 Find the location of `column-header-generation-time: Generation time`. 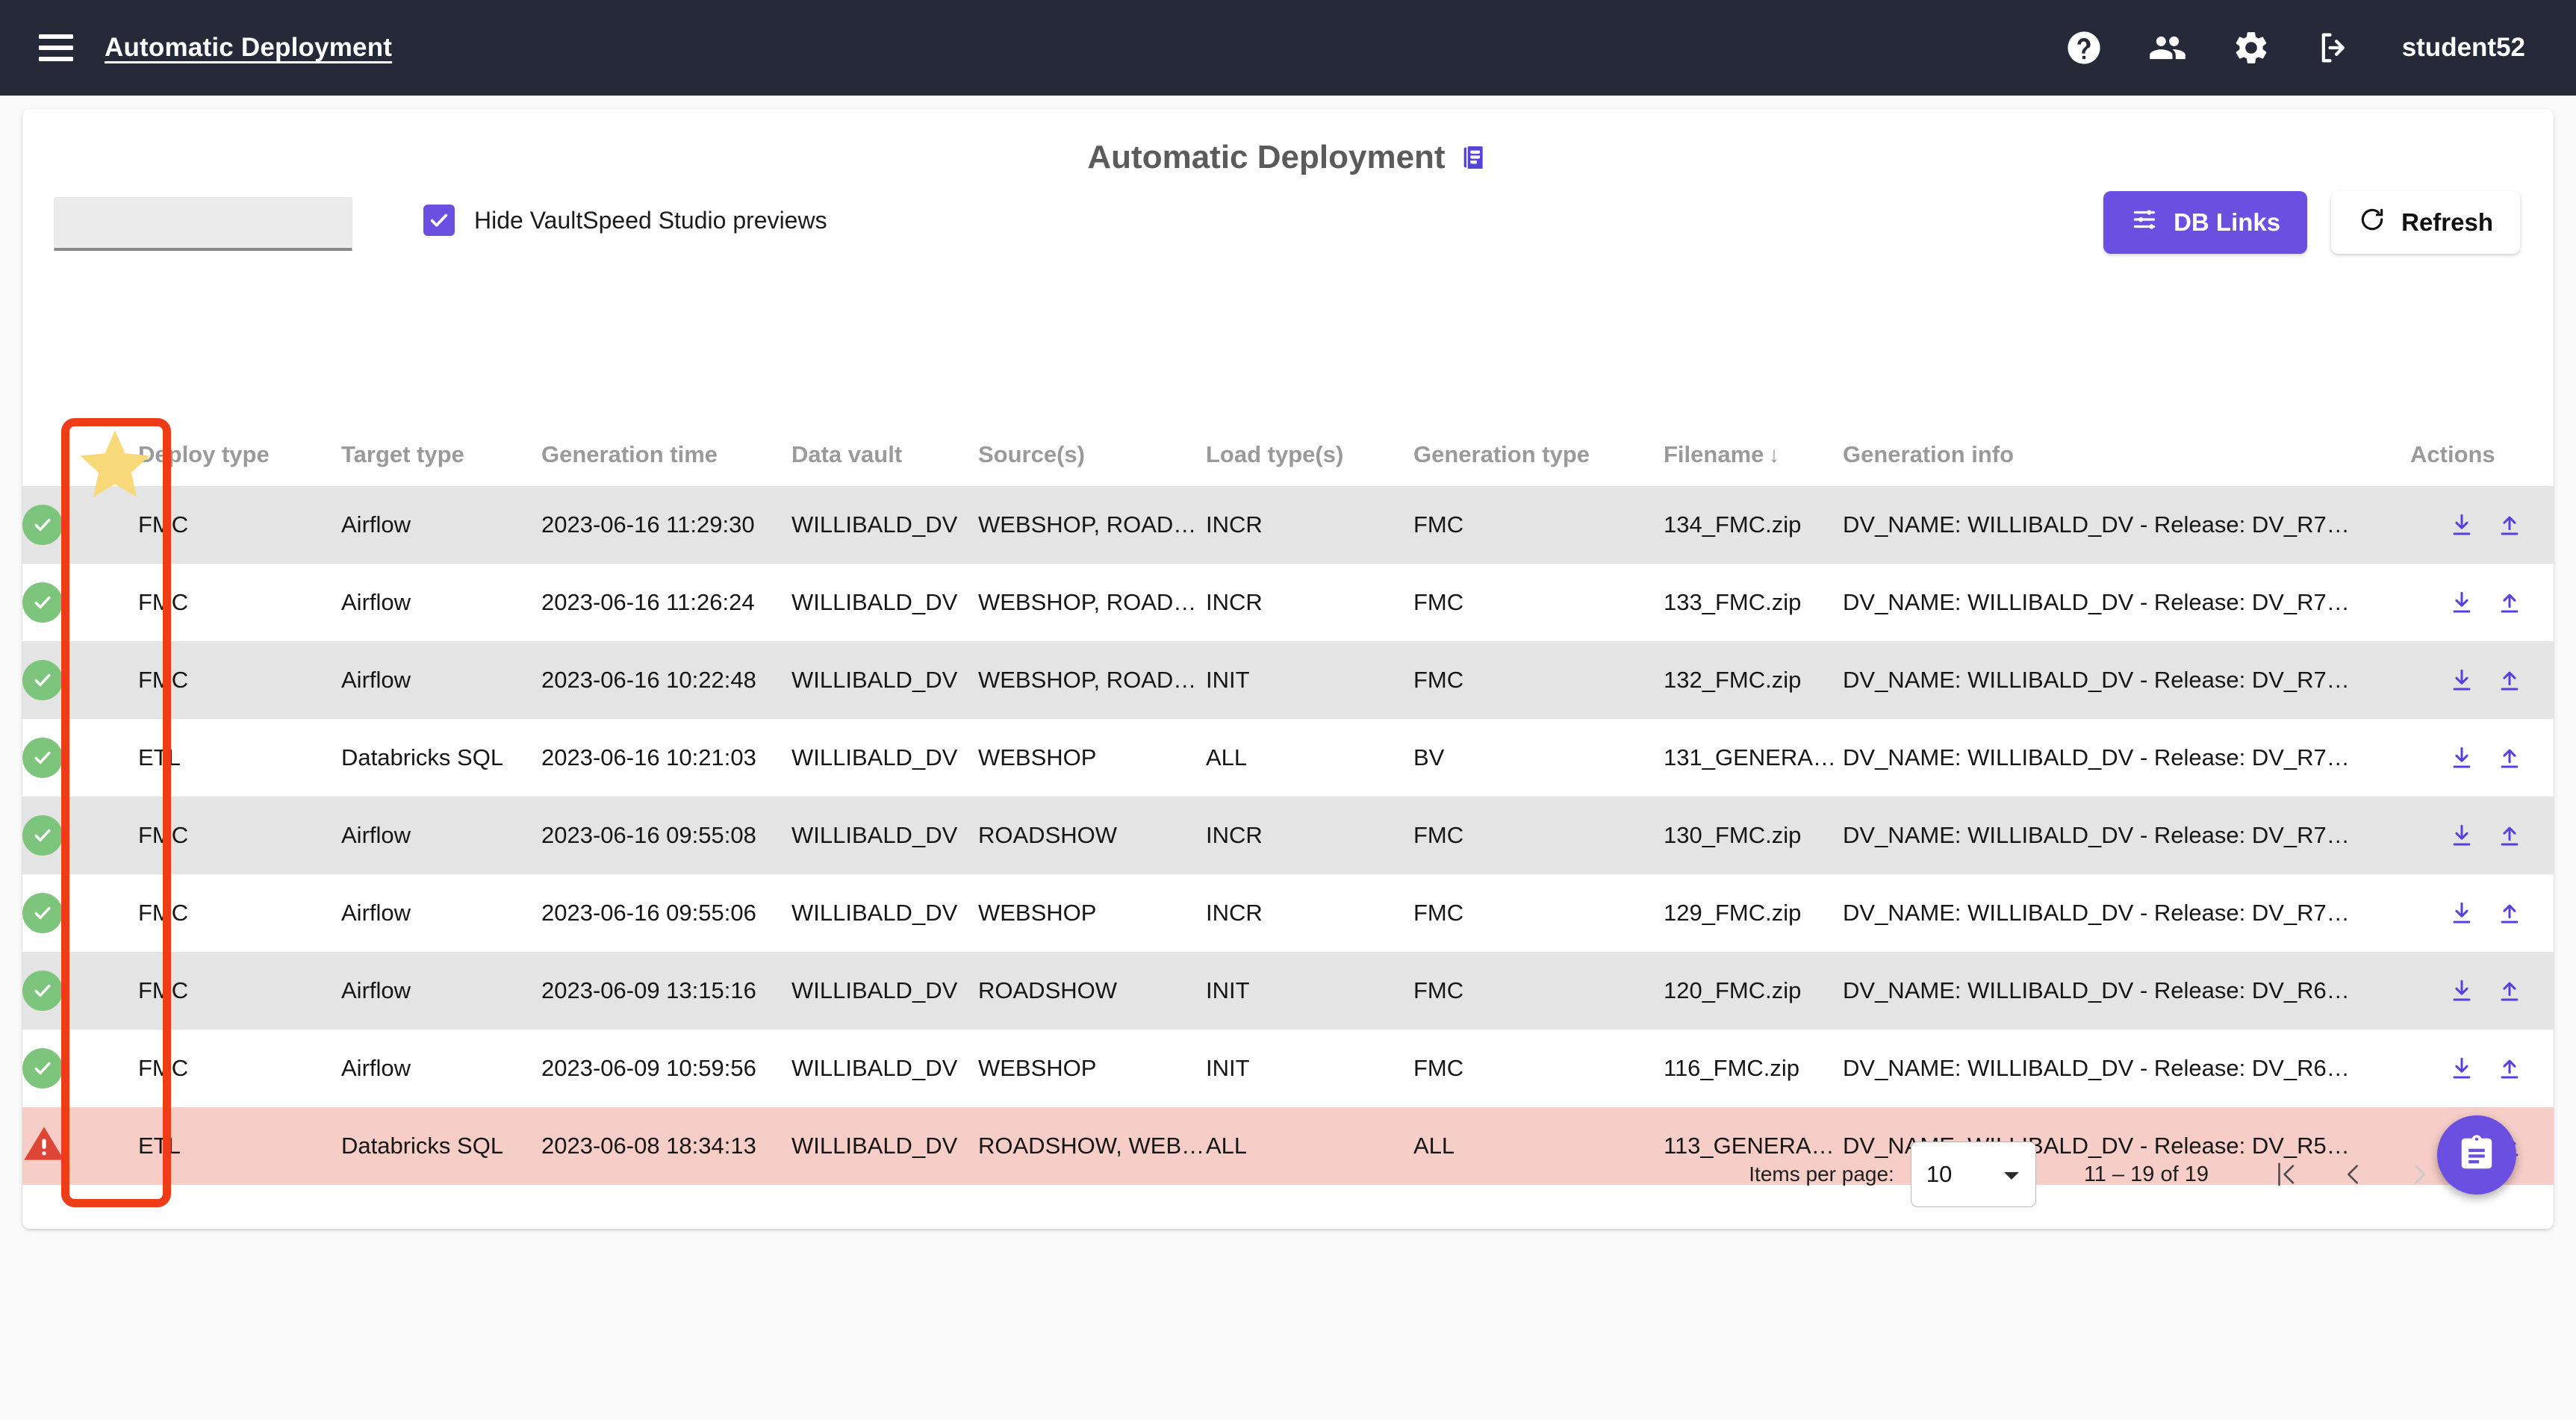

column-header-generation-time: Generation time is located at coordinates (666, 454).